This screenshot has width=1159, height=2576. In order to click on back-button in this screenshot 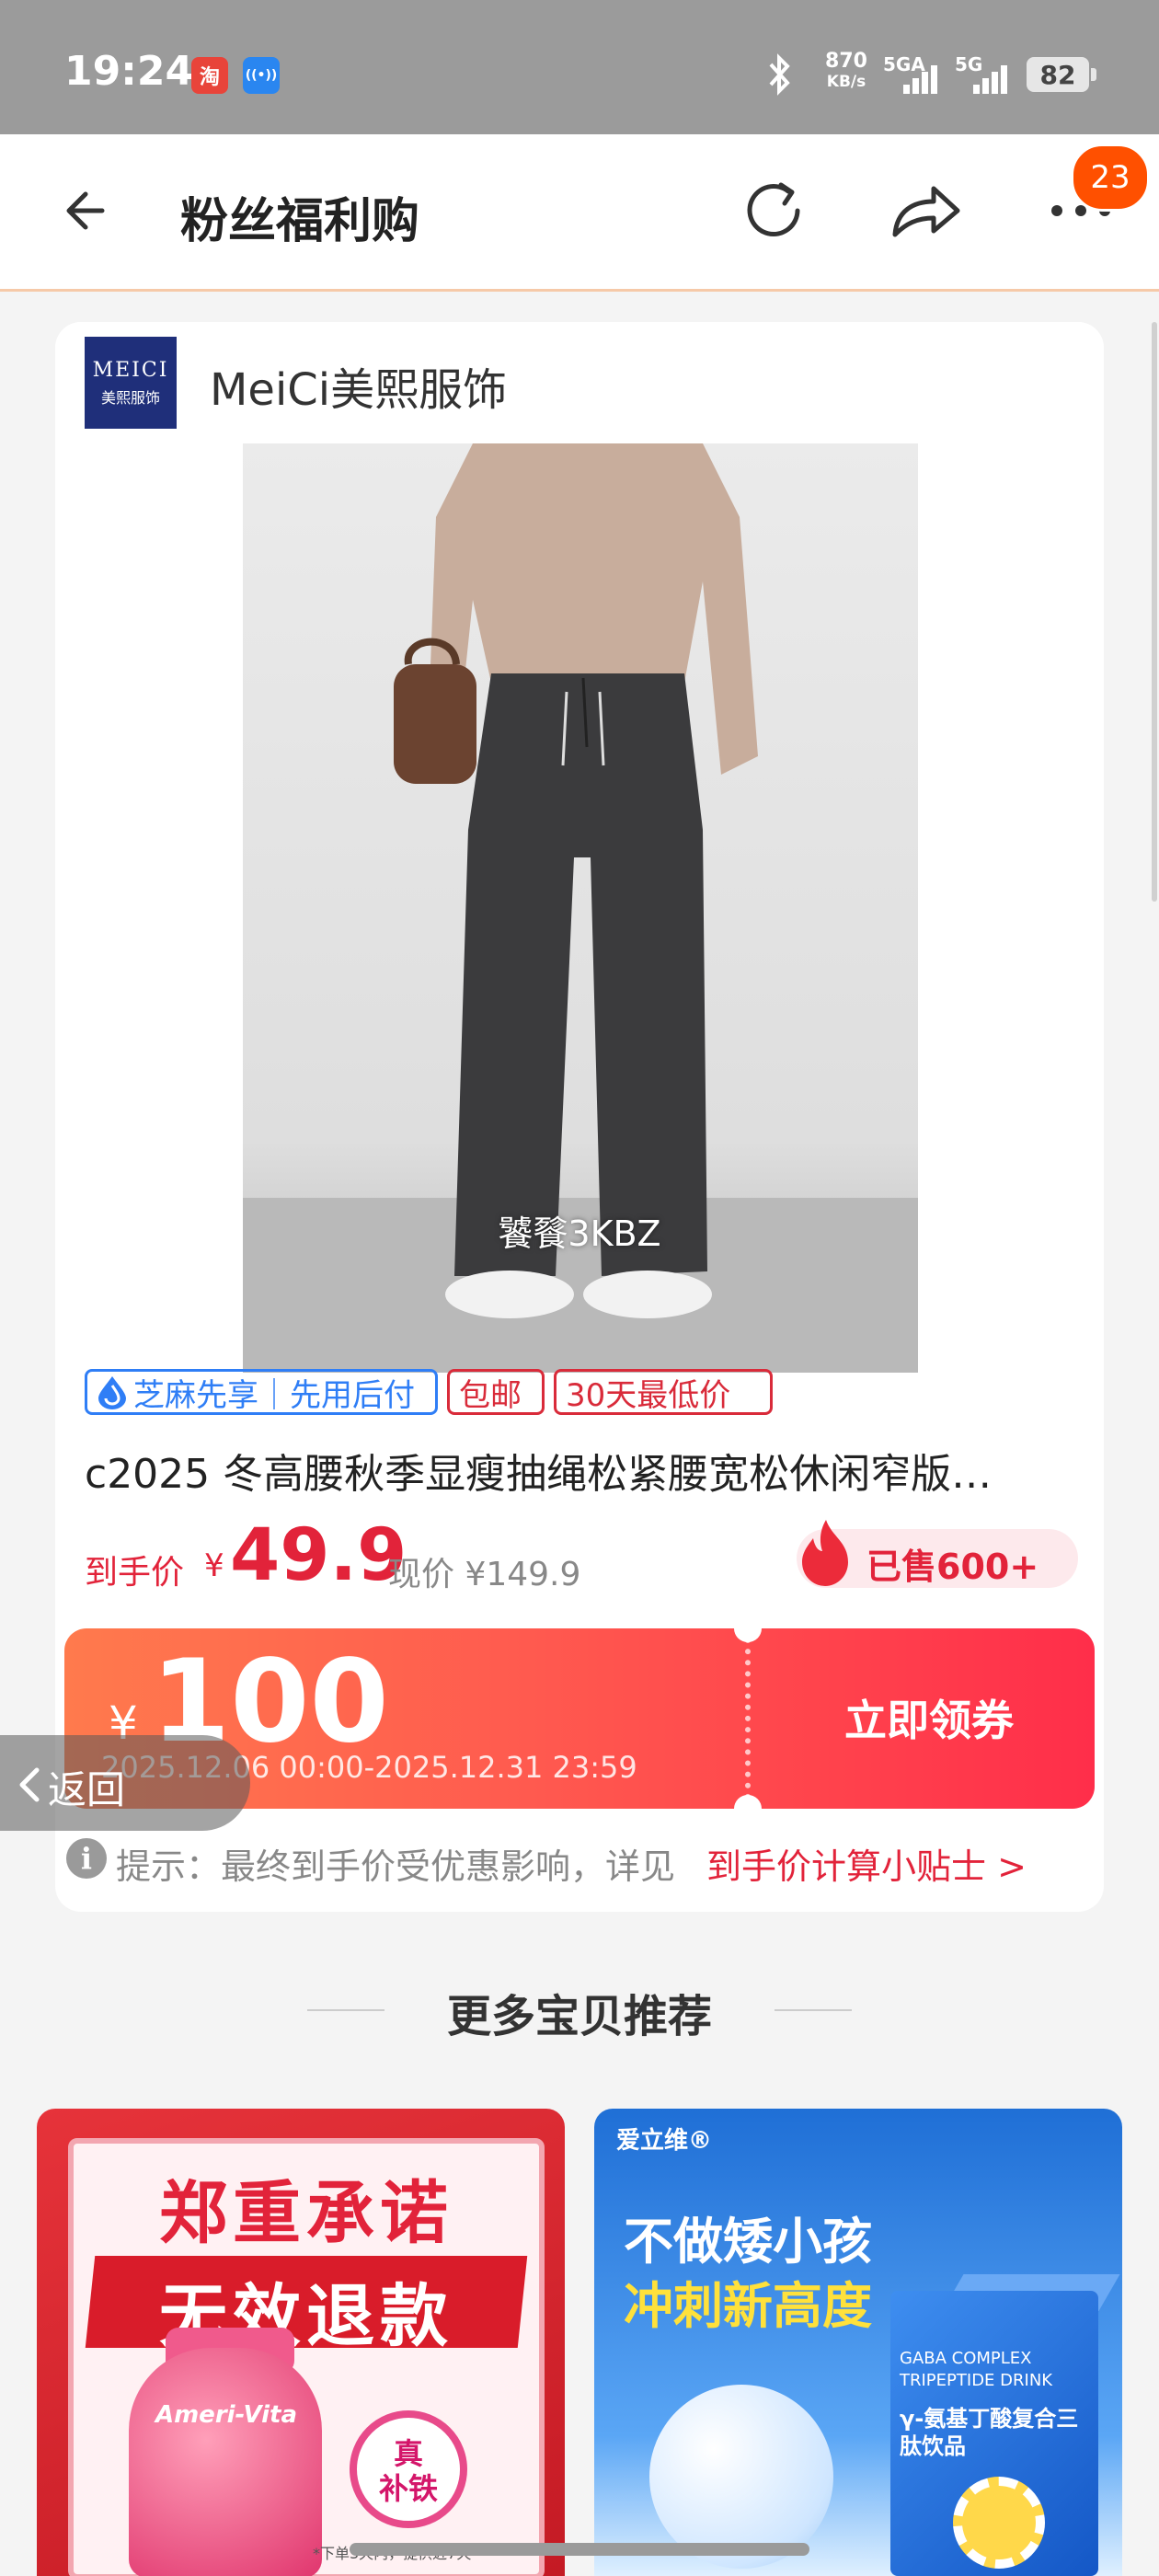, I will do `click(91, 210)`.